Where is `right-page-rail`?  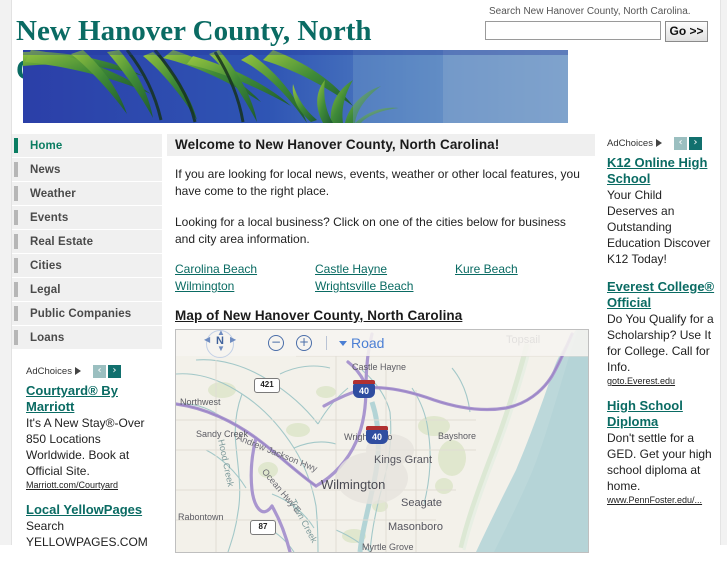 right-page-rail is located at coordinates (723, 272).